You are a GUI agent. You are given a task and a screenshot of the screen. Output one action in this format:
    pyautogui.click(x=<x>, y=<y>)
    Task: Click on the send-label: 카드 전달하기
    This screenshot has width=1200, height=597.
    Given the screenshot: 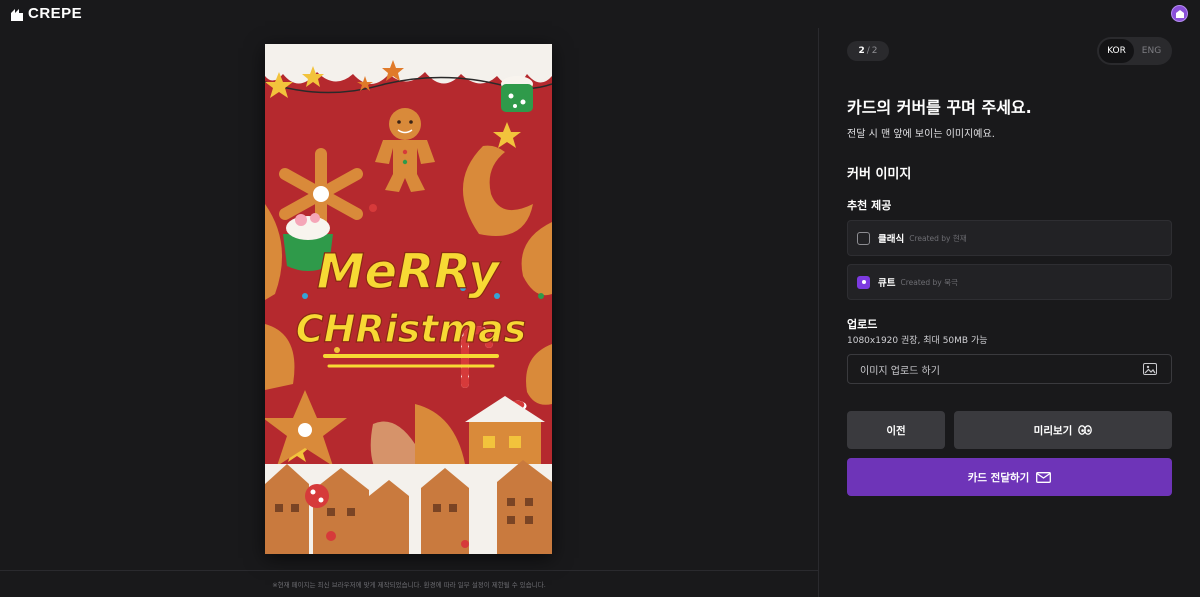 What is the action you would take?
    pyautogui.click(x=998, y=477)
    